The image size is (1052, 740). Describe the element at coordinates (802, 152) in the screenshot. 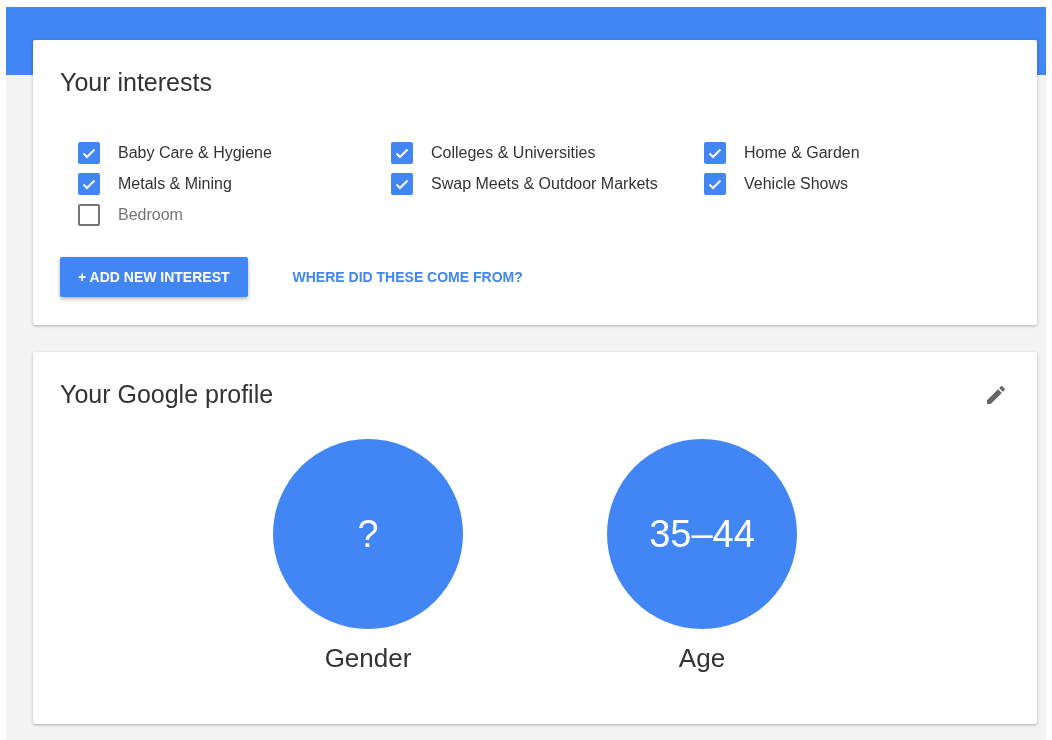

I see `interest-label: Home & Garden` at that location.